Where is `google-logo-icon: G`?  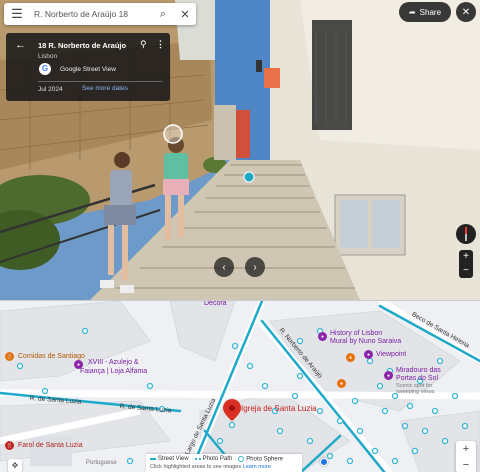
google-logo-icon: G is located at coordinates (45, 69).